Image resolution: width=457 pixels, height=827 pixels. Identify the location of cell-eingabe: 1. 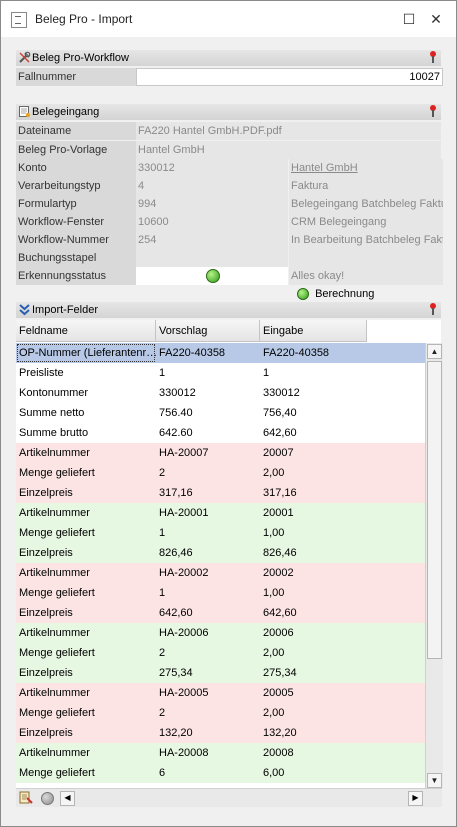
(313, 373).